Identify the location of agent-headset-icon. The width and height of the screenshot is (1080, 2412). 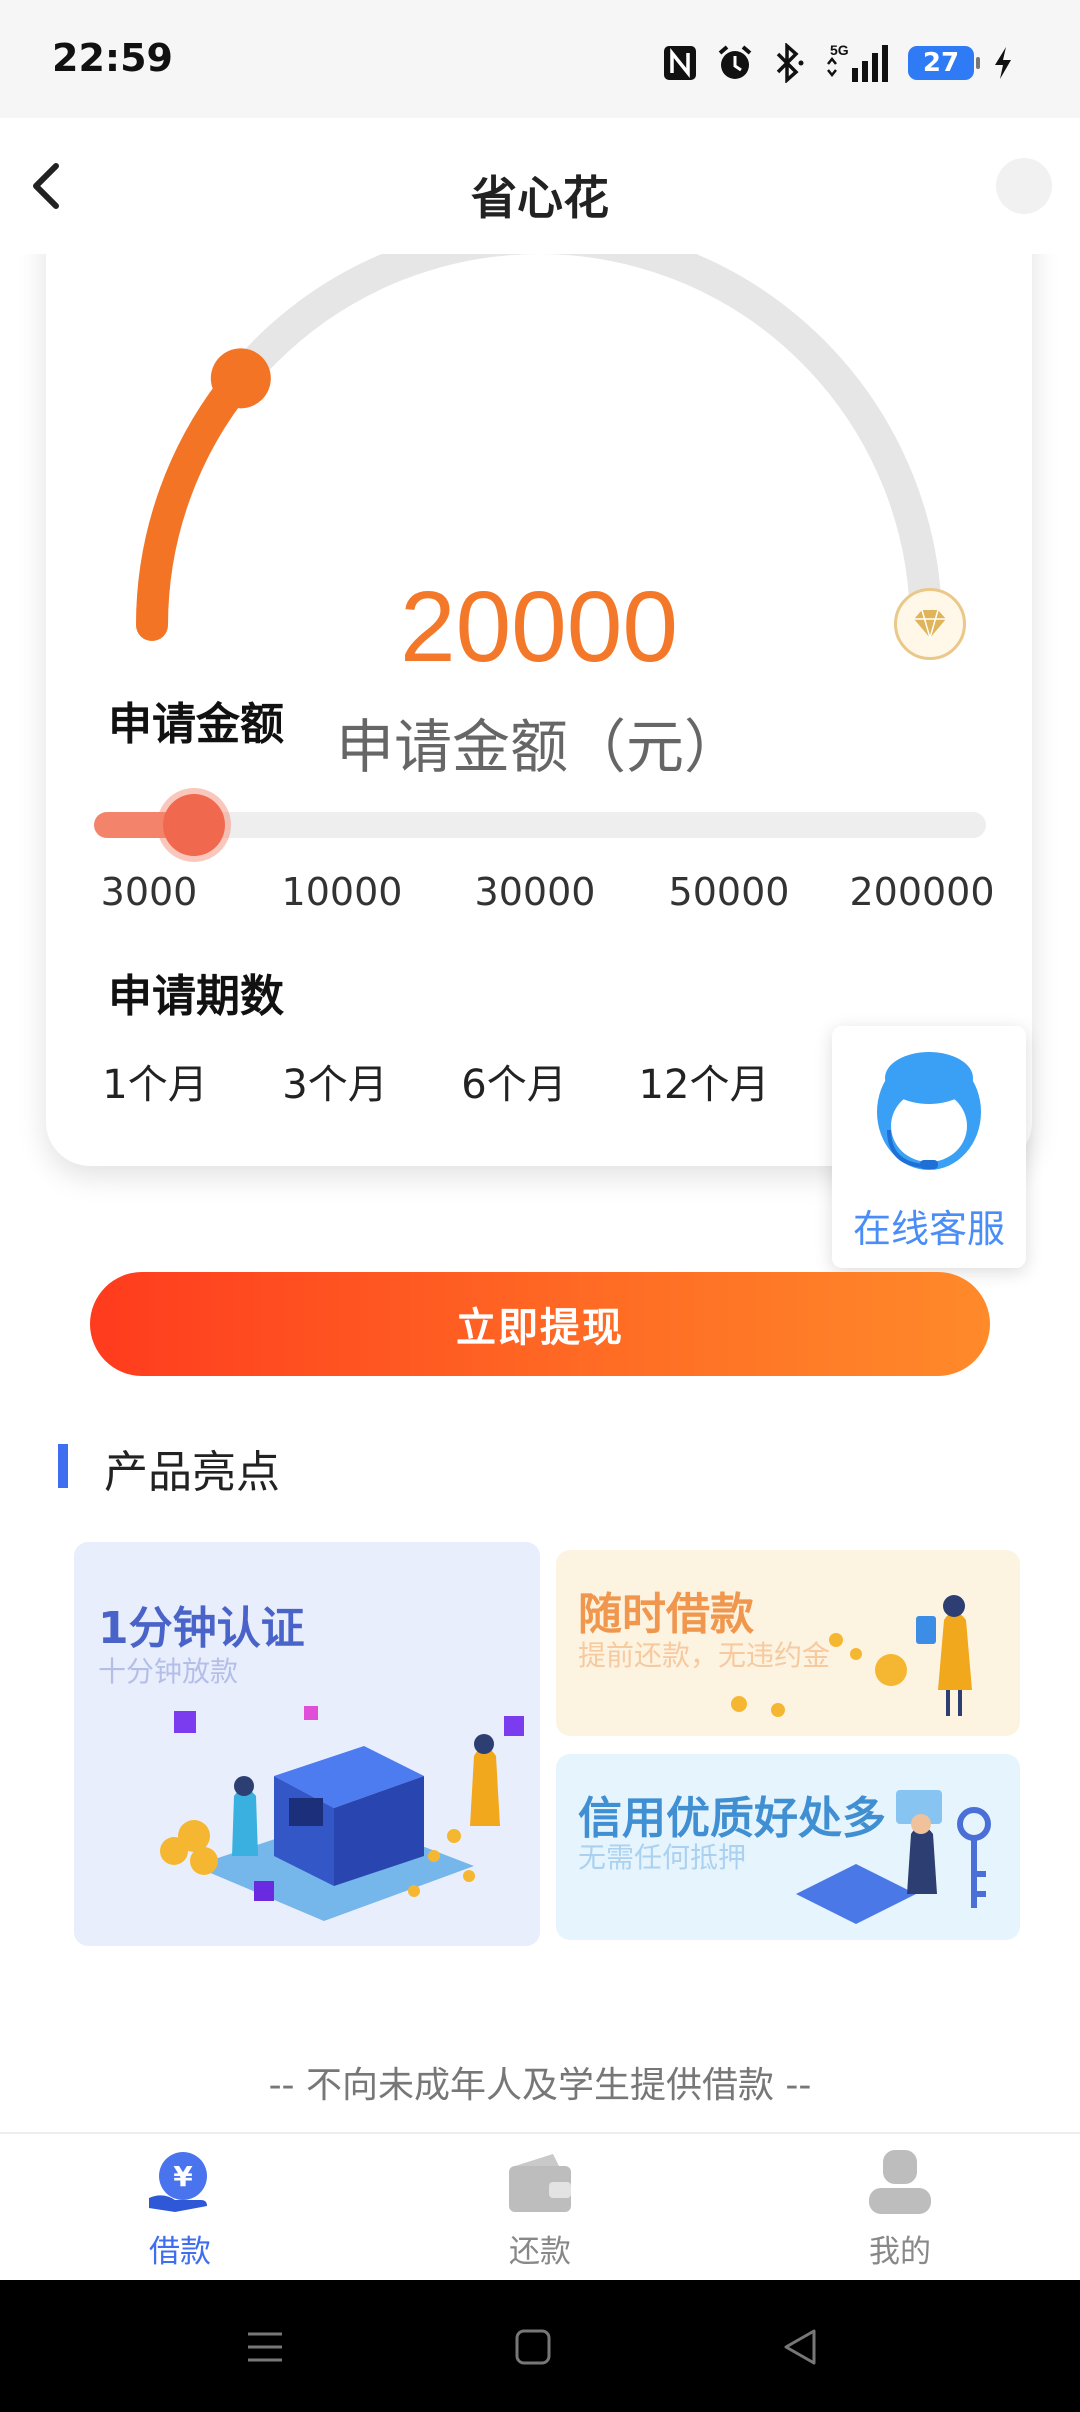
(929, 1111).